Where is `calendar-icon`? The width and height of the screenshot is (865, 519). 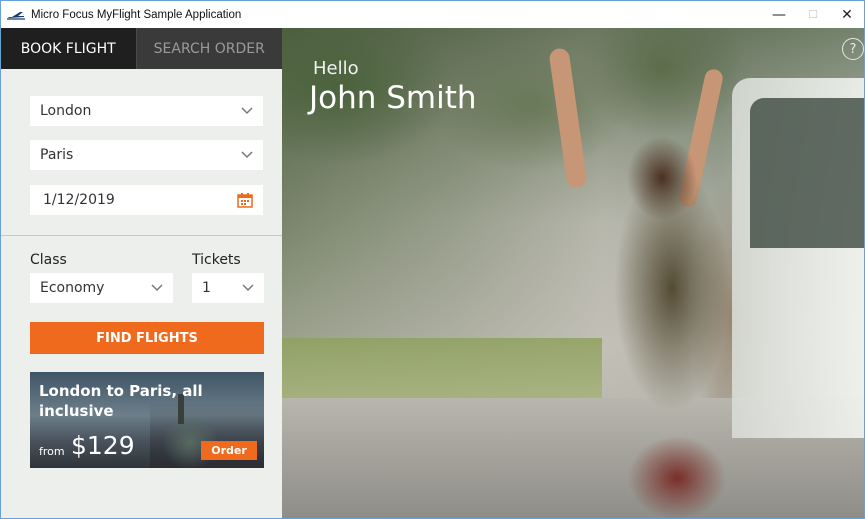
calendar-icon is located at coordinates (245, 200).